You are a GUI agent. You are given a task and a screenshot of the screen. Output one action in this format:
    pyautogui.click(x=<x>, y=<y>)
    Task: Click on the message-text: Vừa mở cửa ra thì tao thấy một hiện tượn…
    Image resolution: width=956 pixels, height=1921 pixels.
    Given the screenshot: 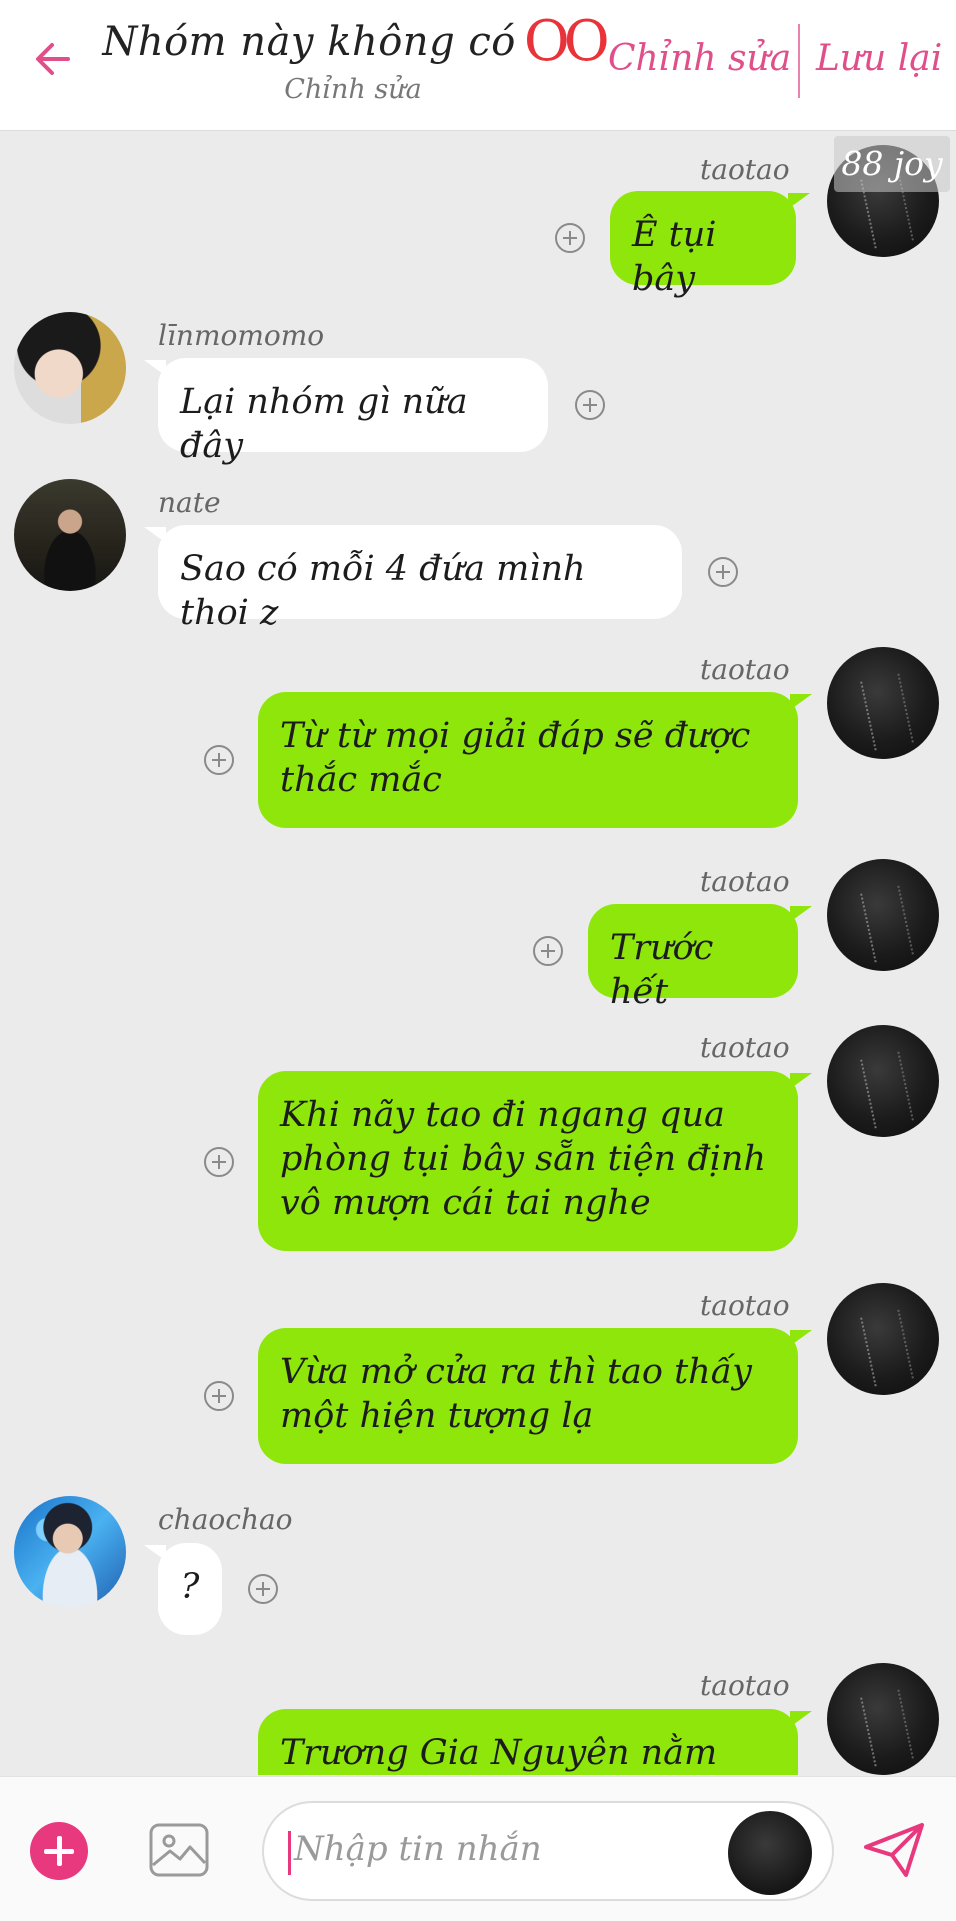 What is the action you would take?
    pyautogui.click(x=516, y=1394)
    